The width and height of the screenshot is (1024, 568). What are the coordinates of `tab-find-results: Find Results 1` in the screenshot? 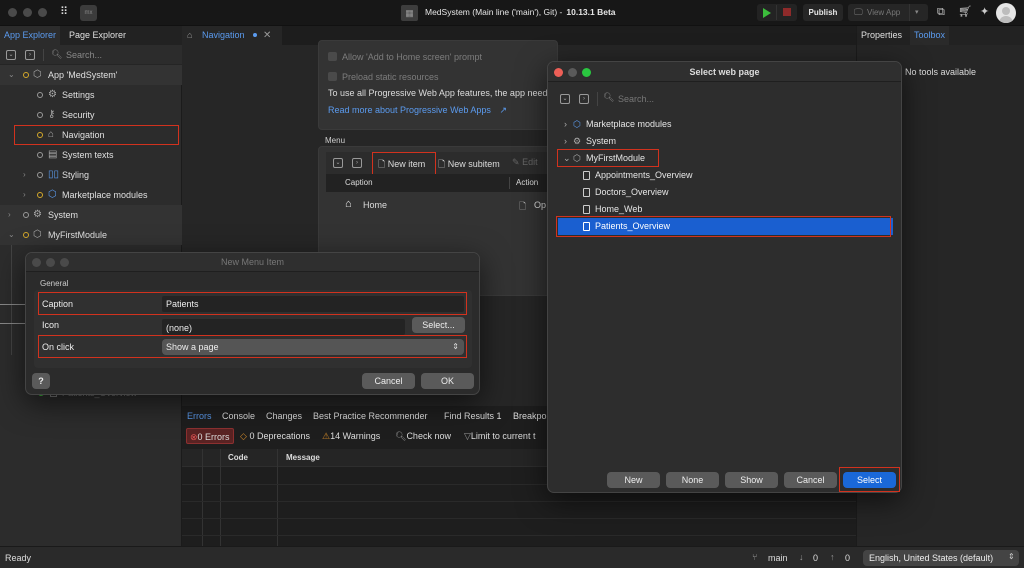 It's located at (473, 416).